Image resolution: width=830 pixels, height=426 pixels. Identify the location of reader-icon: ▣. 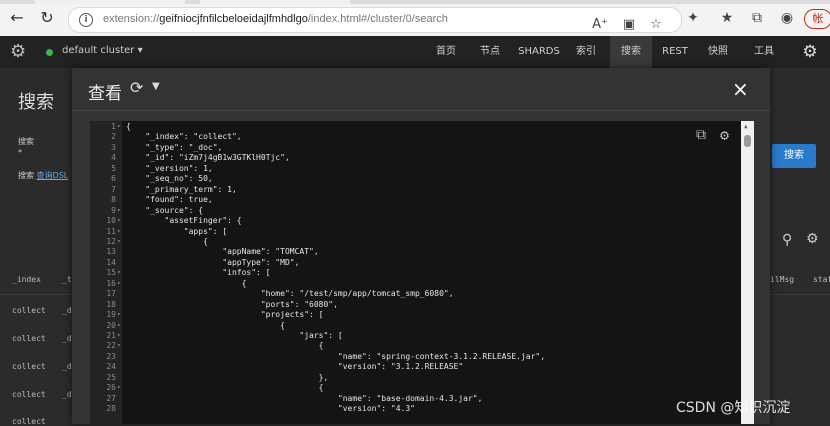
(629, 25).